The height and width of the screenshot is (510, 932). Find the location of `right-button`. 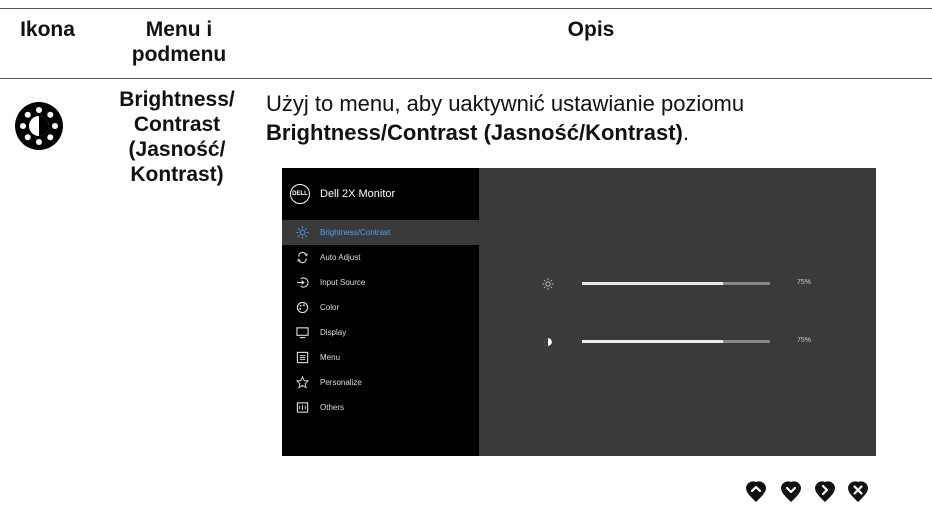

right-button is located at coordinates (825, 491).